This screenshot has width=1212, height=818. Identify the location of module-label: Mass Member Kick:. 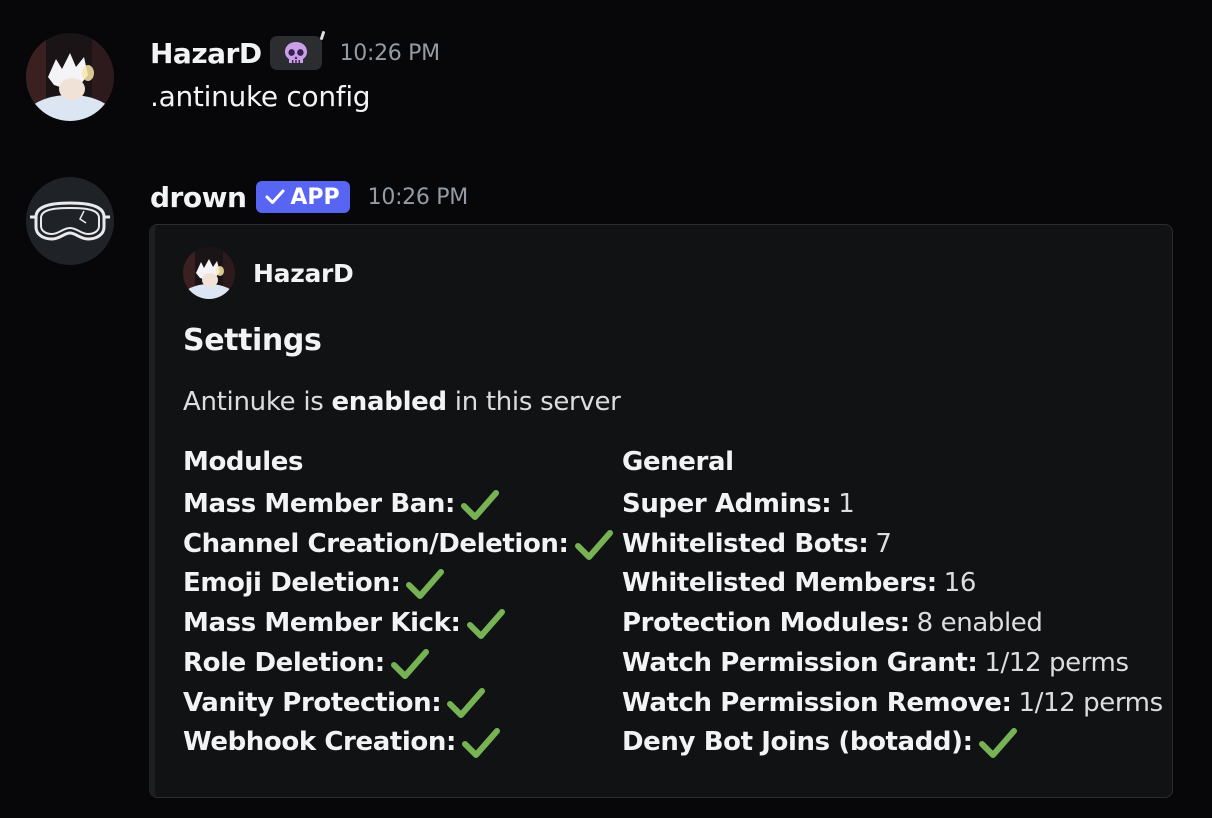
(322, 623).